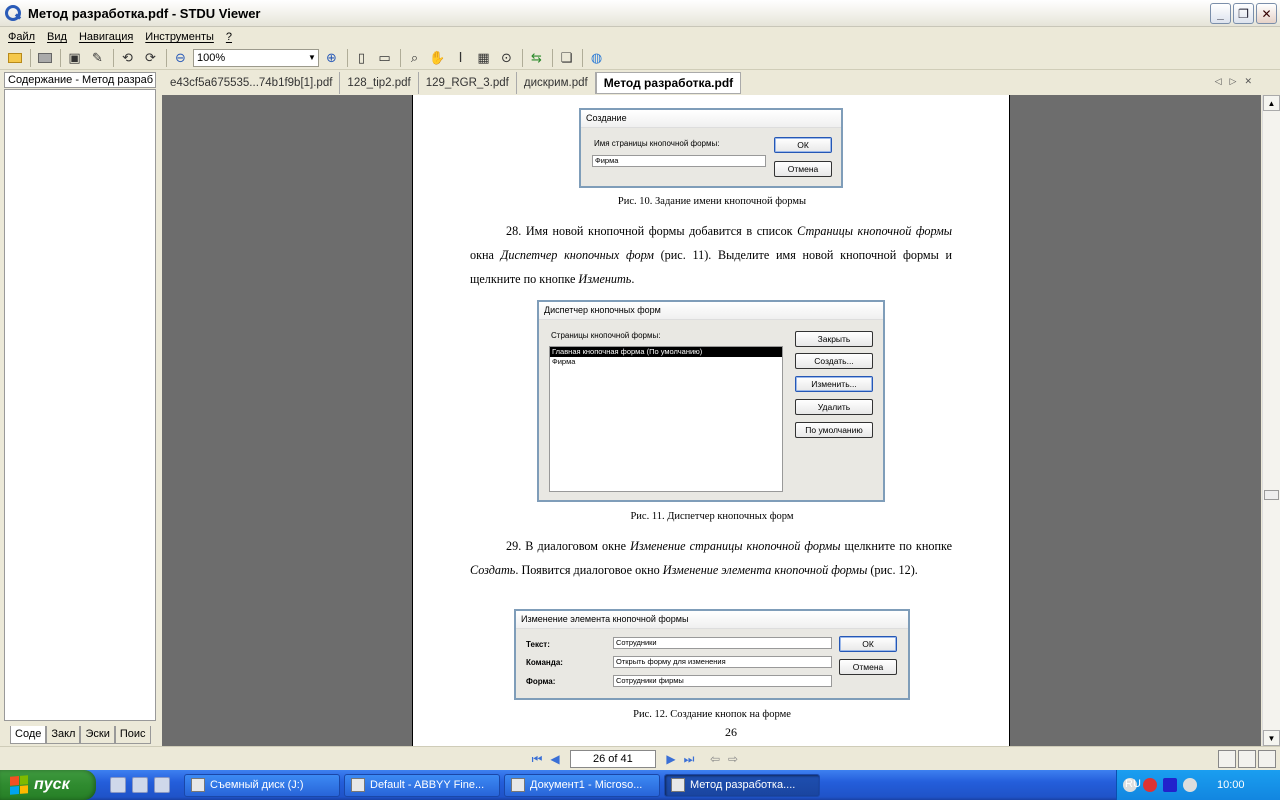  What do you see at coordinates (468, 83) in the screenshot?
I see `tab-doc-3: 129_RGR_3.pdf` at bounding box center [468, 83].